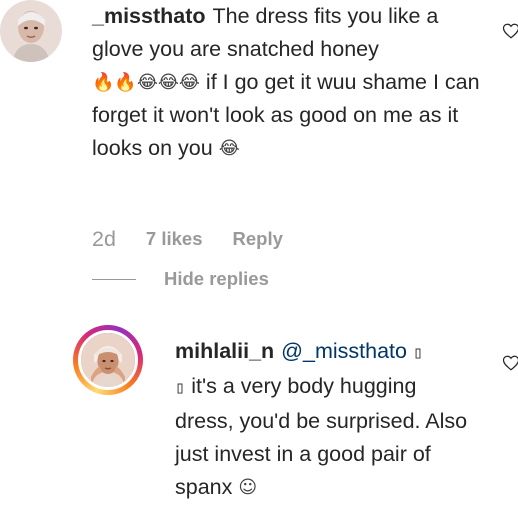  Describe the element at coordinates (114, 82) in the screenshot. I see `fire-emoji: 🔥🔥` at that location.